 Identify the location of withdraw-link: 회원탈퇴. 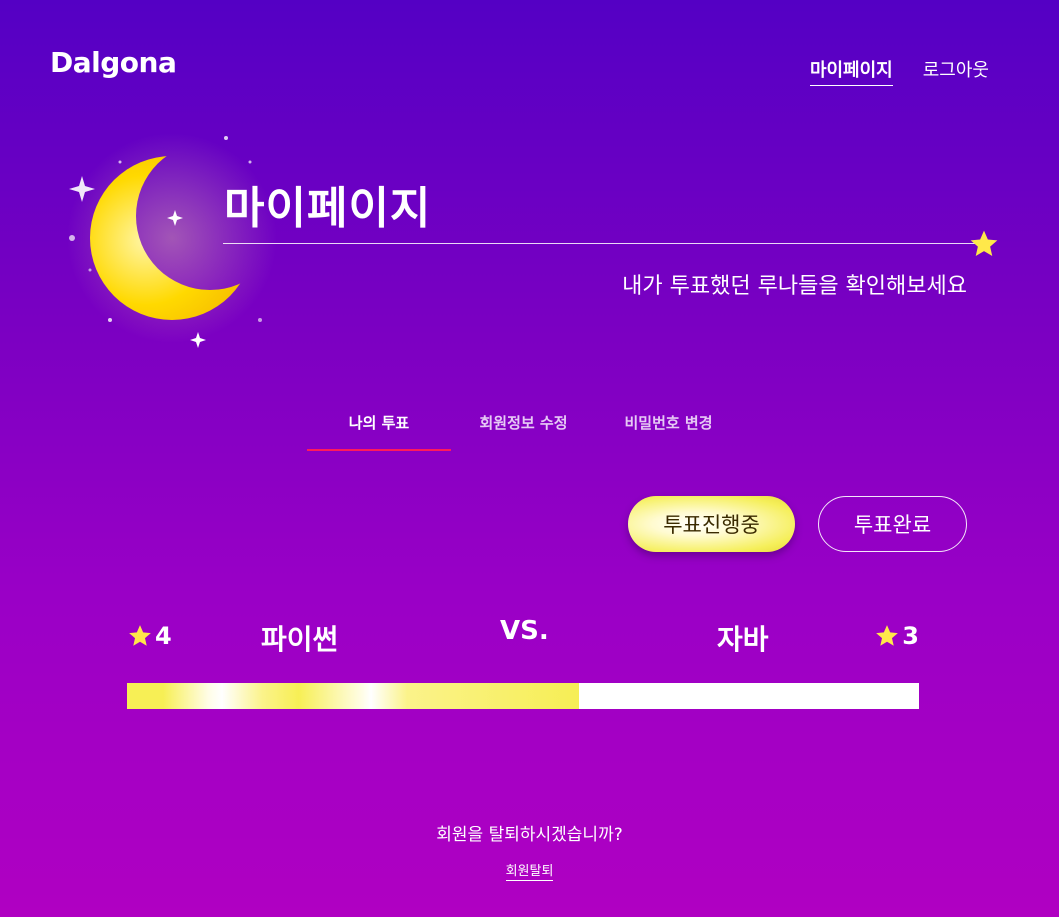
(529, 872).